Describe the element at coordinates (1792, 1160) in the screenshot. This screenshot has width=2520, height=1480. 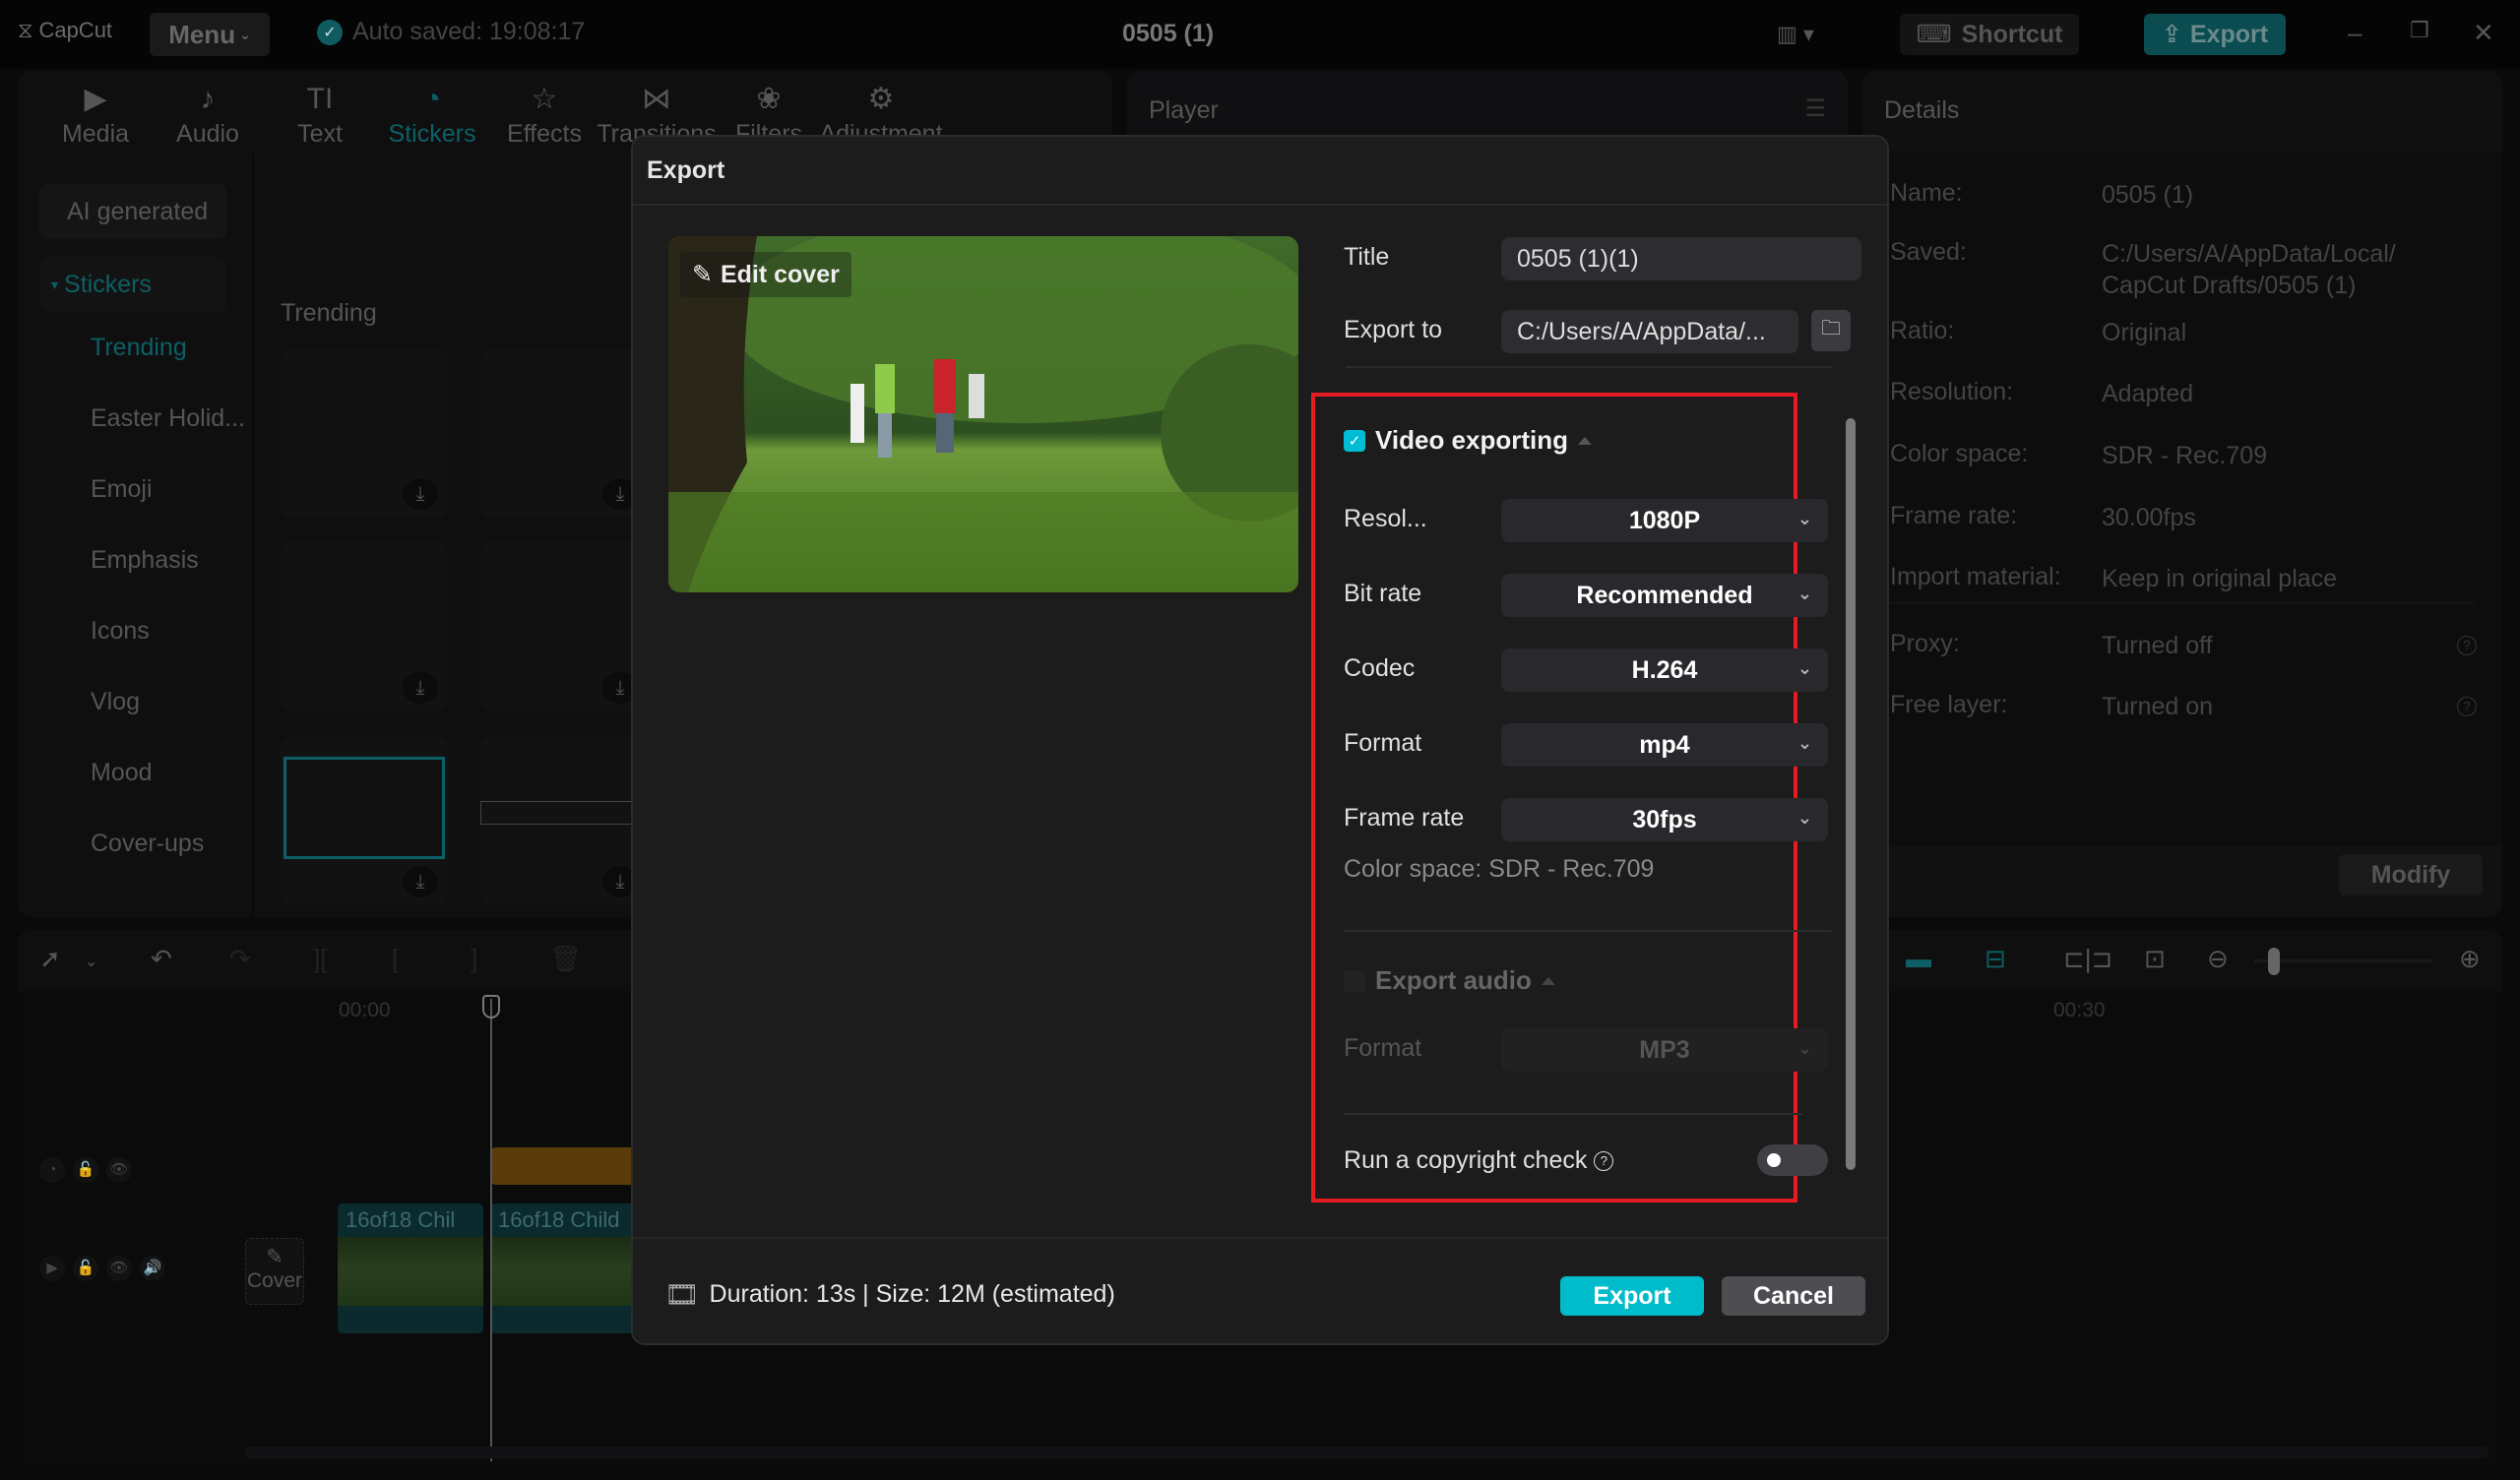
I see `copyright-toggle` at that location.